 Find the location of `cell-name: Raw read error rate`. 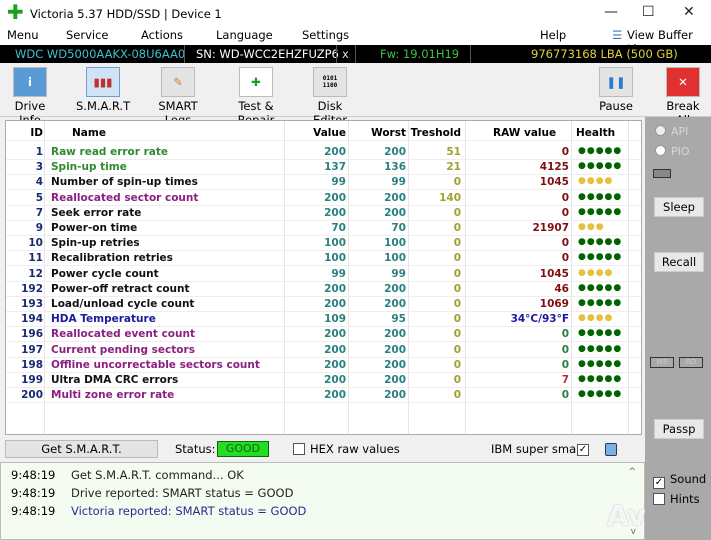

cell-name: Raw read error rate is located at coordinates (110, 152).